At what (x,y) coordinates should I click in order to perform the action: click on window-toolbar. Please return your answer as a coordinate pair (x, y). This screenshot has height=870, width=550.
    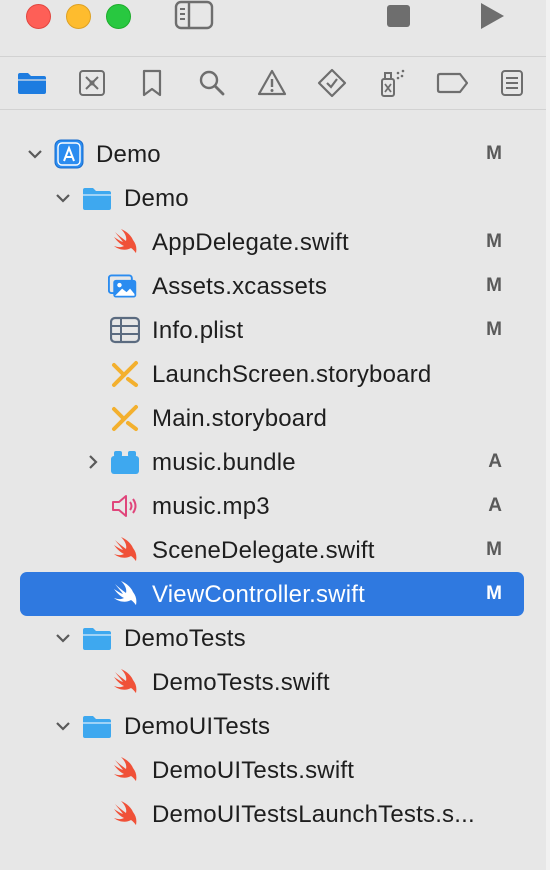
    Looking at the image, I should click on (275, 28).